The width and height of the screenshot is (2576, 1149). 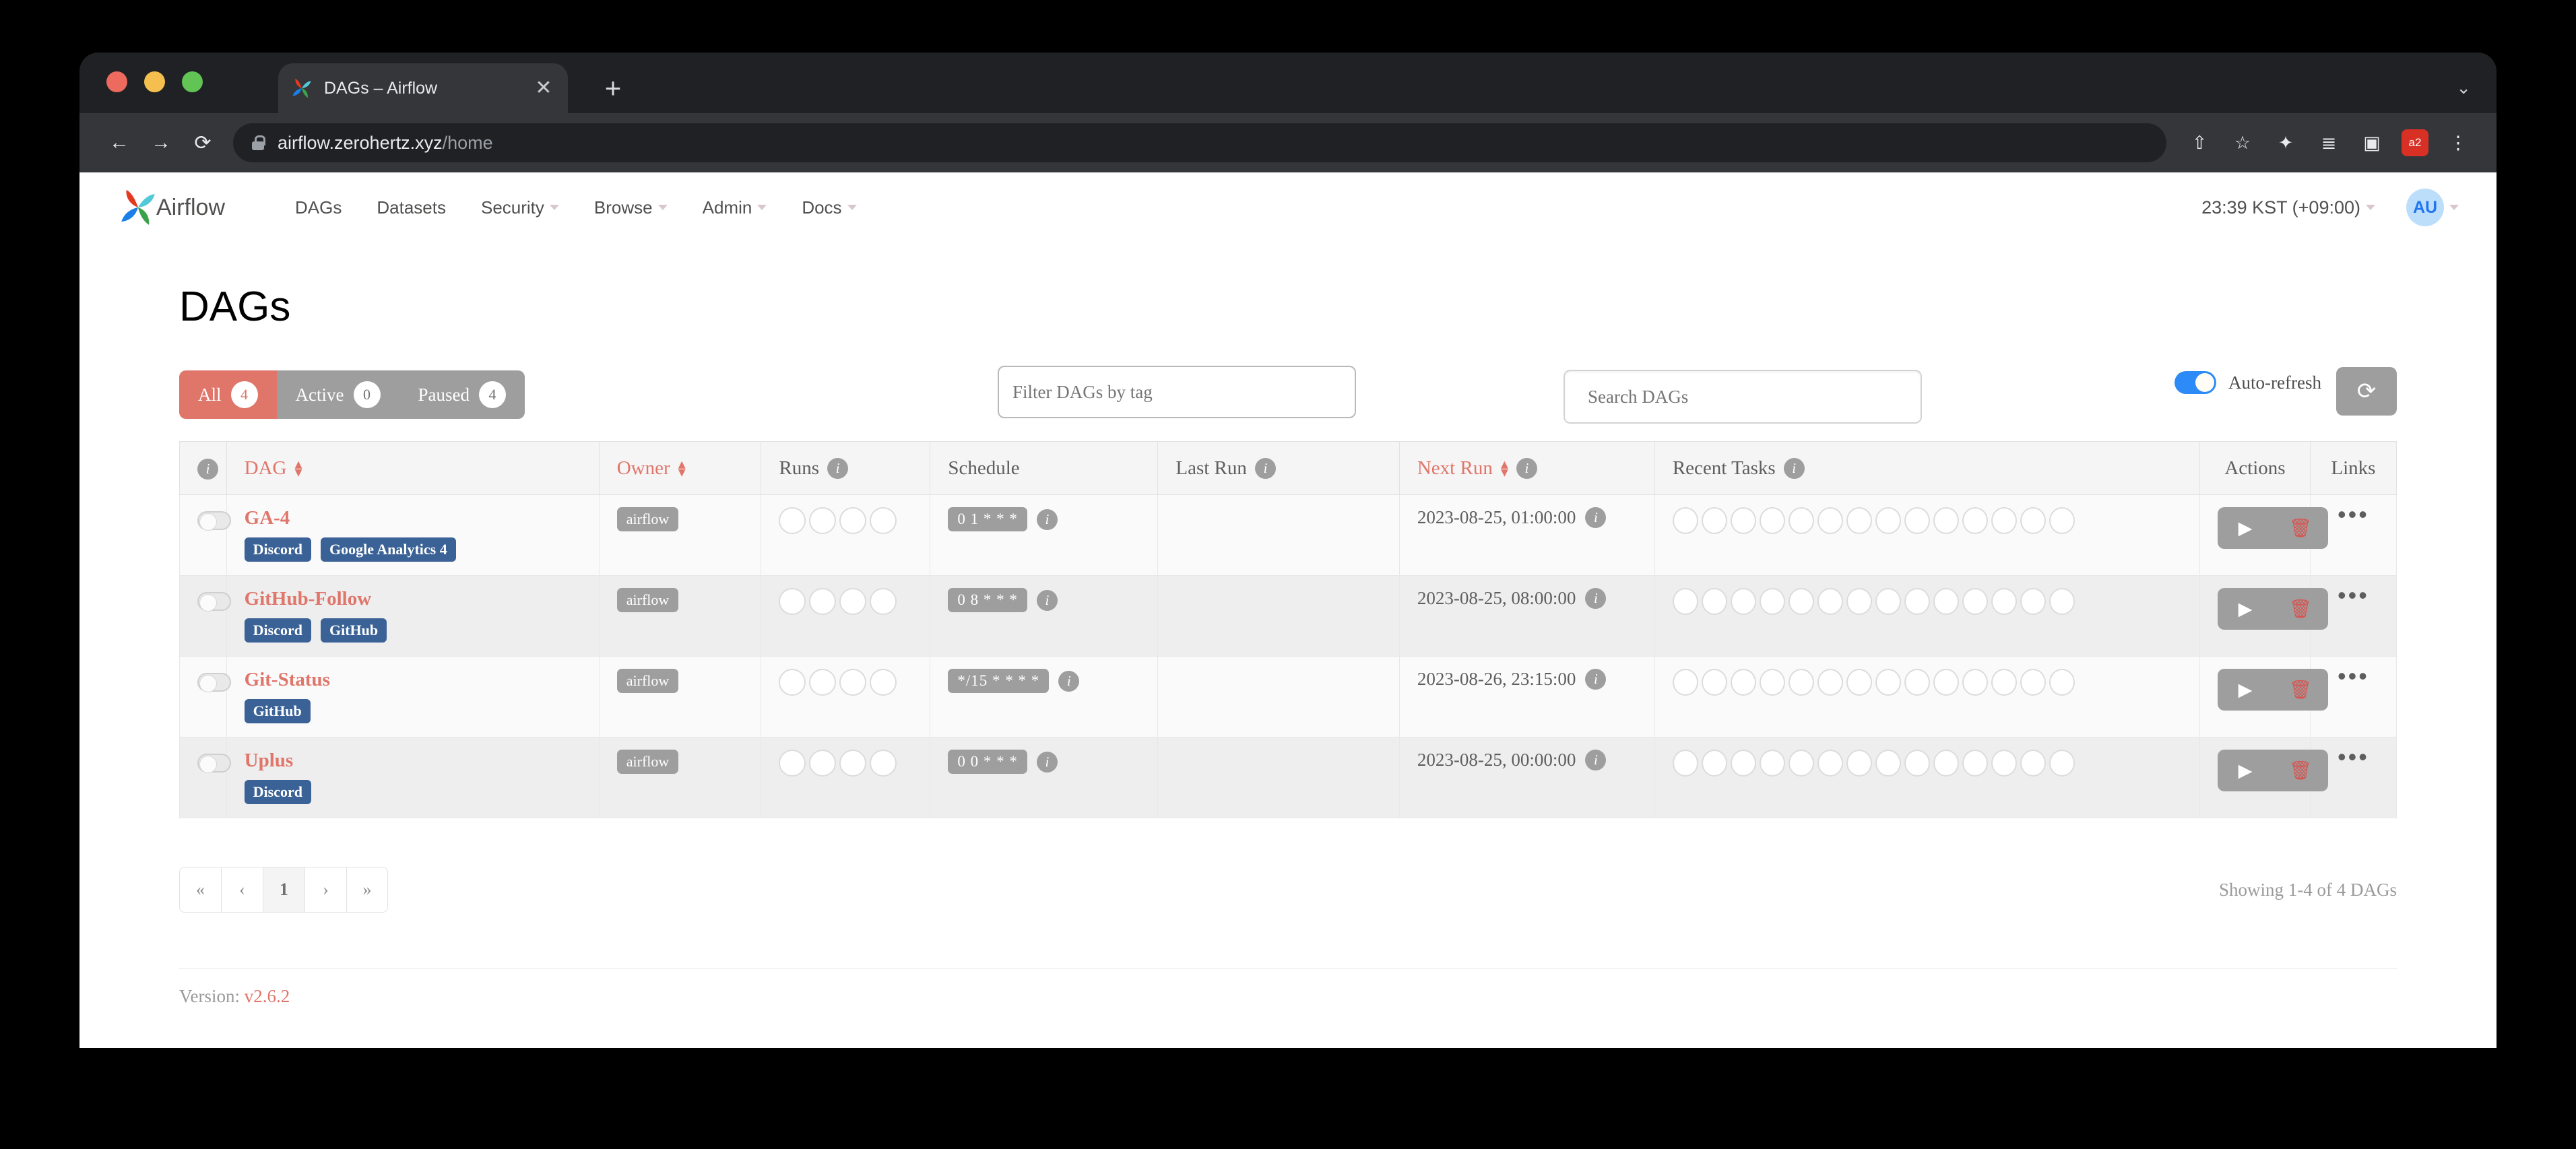 I want to click on minimize-window-button, so click(x=155, y=81).